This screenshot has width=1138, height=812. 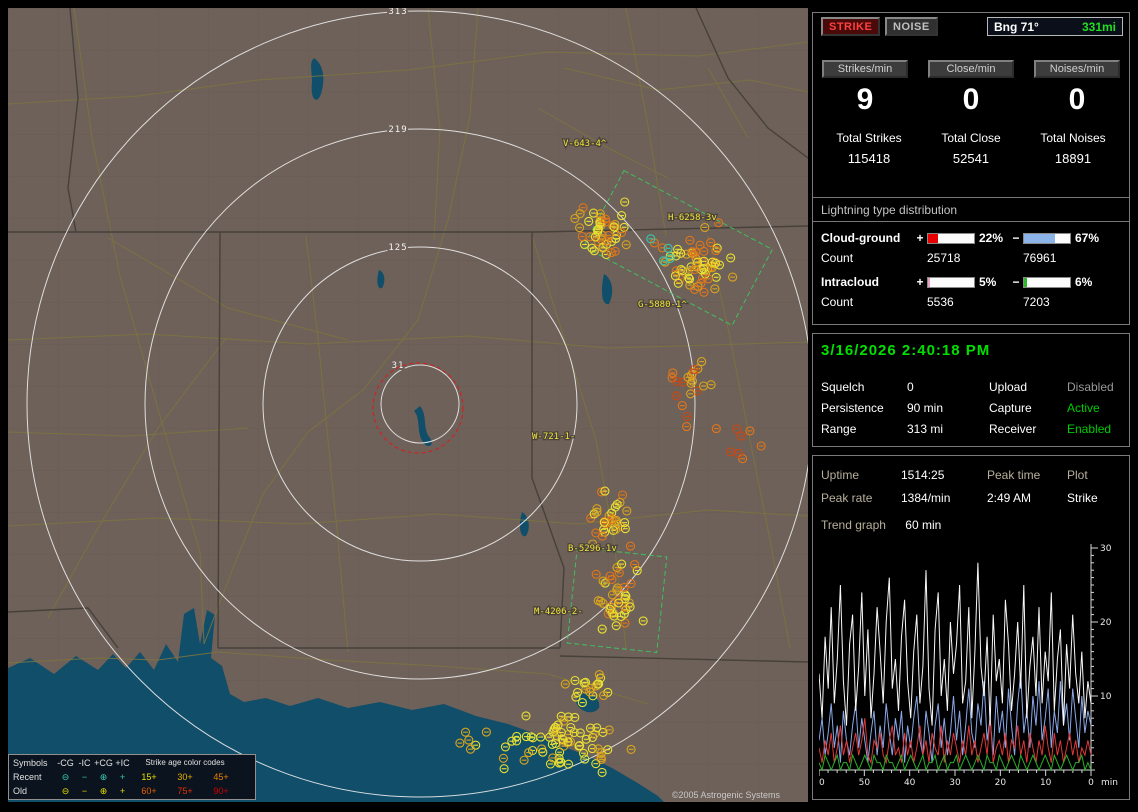 I want to click on legend-cell: Strike age color codes, so click(x=185, y=762).